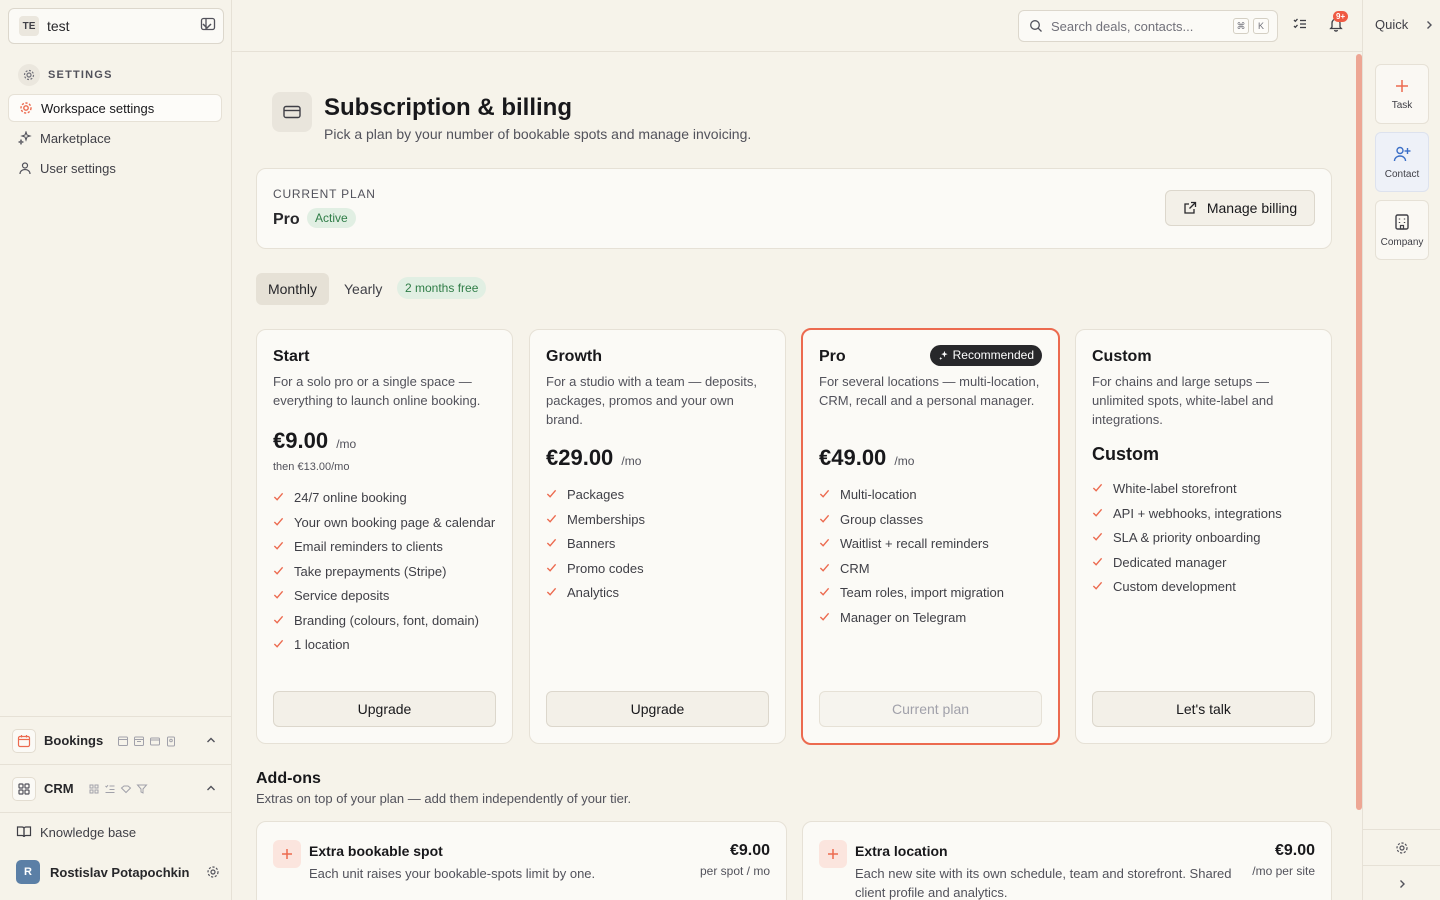  Describe the element at coordinates (1203, 709) in the screenshot. I see `lets-talk-button: Let's talk` at that location.